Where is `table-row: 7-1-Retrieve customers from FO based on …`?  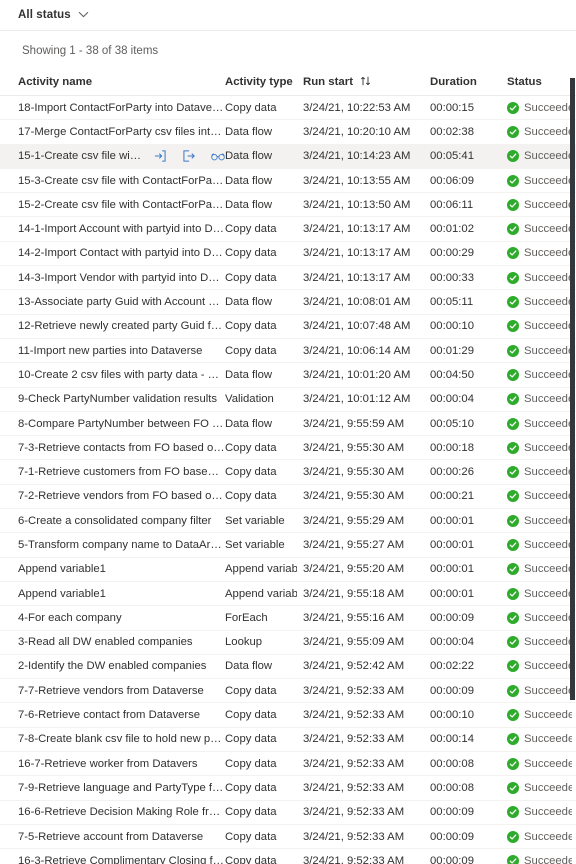 table-row: 7-1-Retrieve customers from FO based on … is located at coordinates (288, 472).